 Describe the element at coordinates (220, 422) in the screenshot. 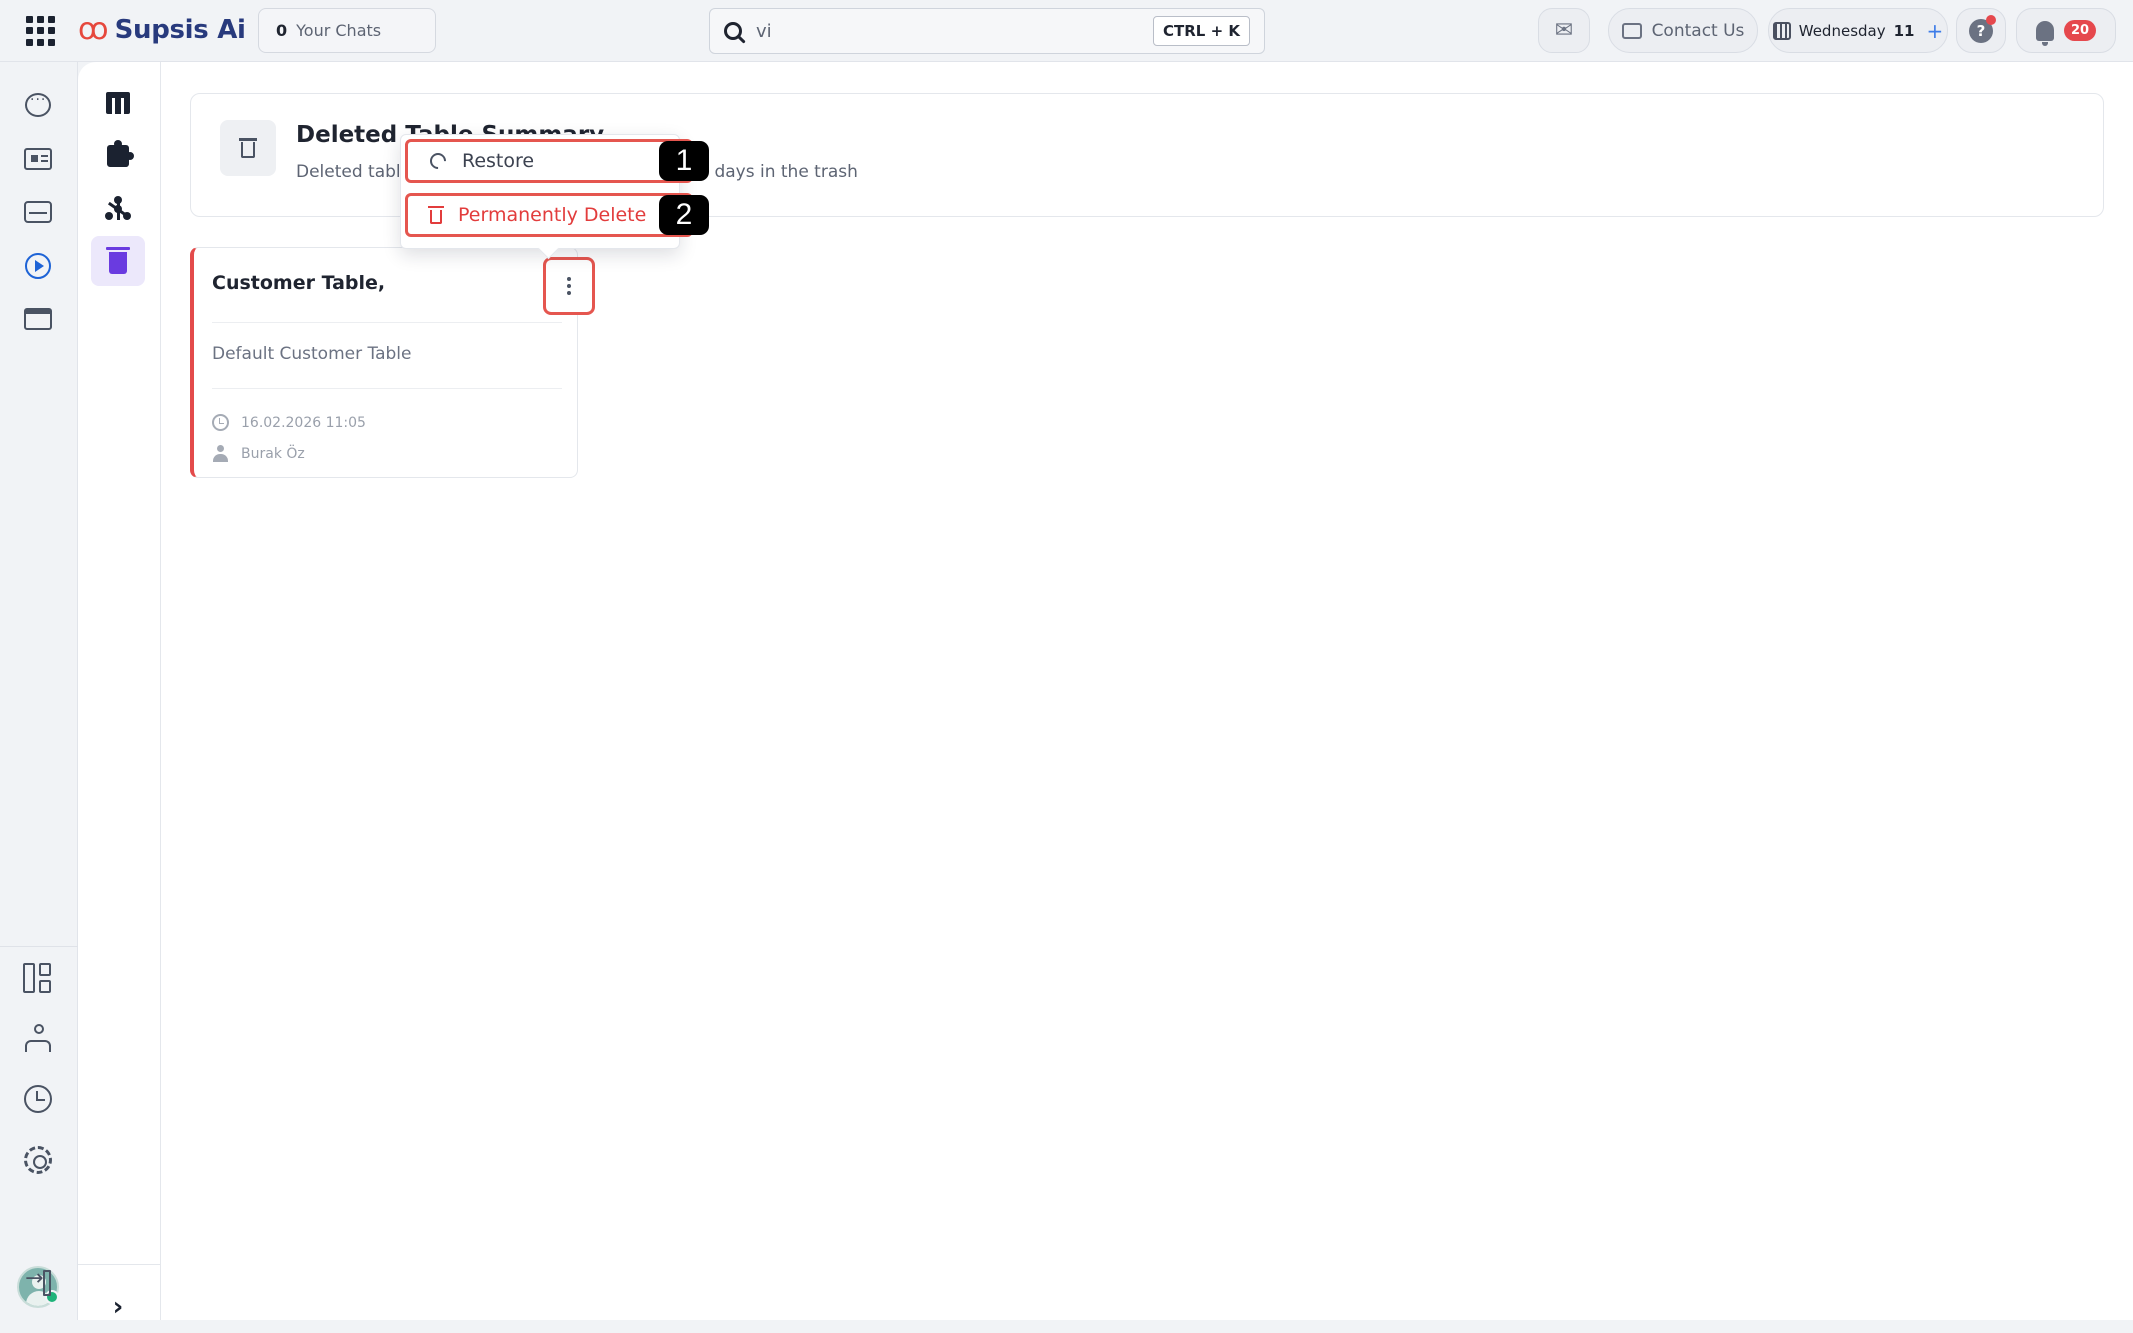

I see `clock-icon` at that location.